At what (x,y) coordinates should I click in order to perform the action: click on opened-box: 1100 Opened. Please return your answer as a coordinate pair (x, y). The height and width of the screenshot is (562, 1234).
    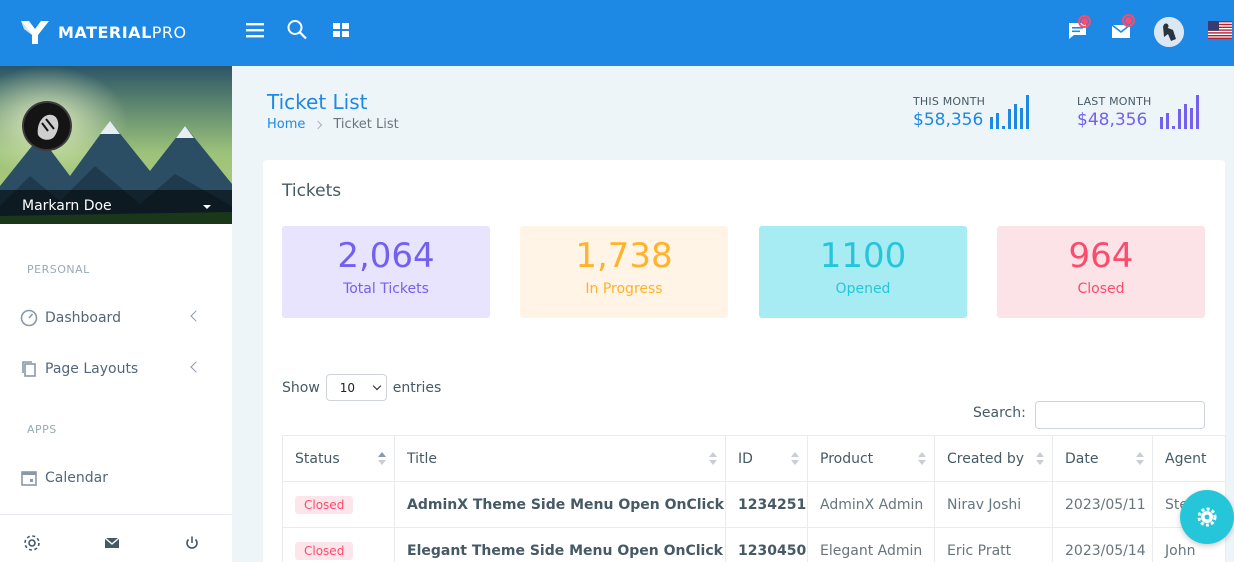
    Looking at the image, I should click on (863, 272).